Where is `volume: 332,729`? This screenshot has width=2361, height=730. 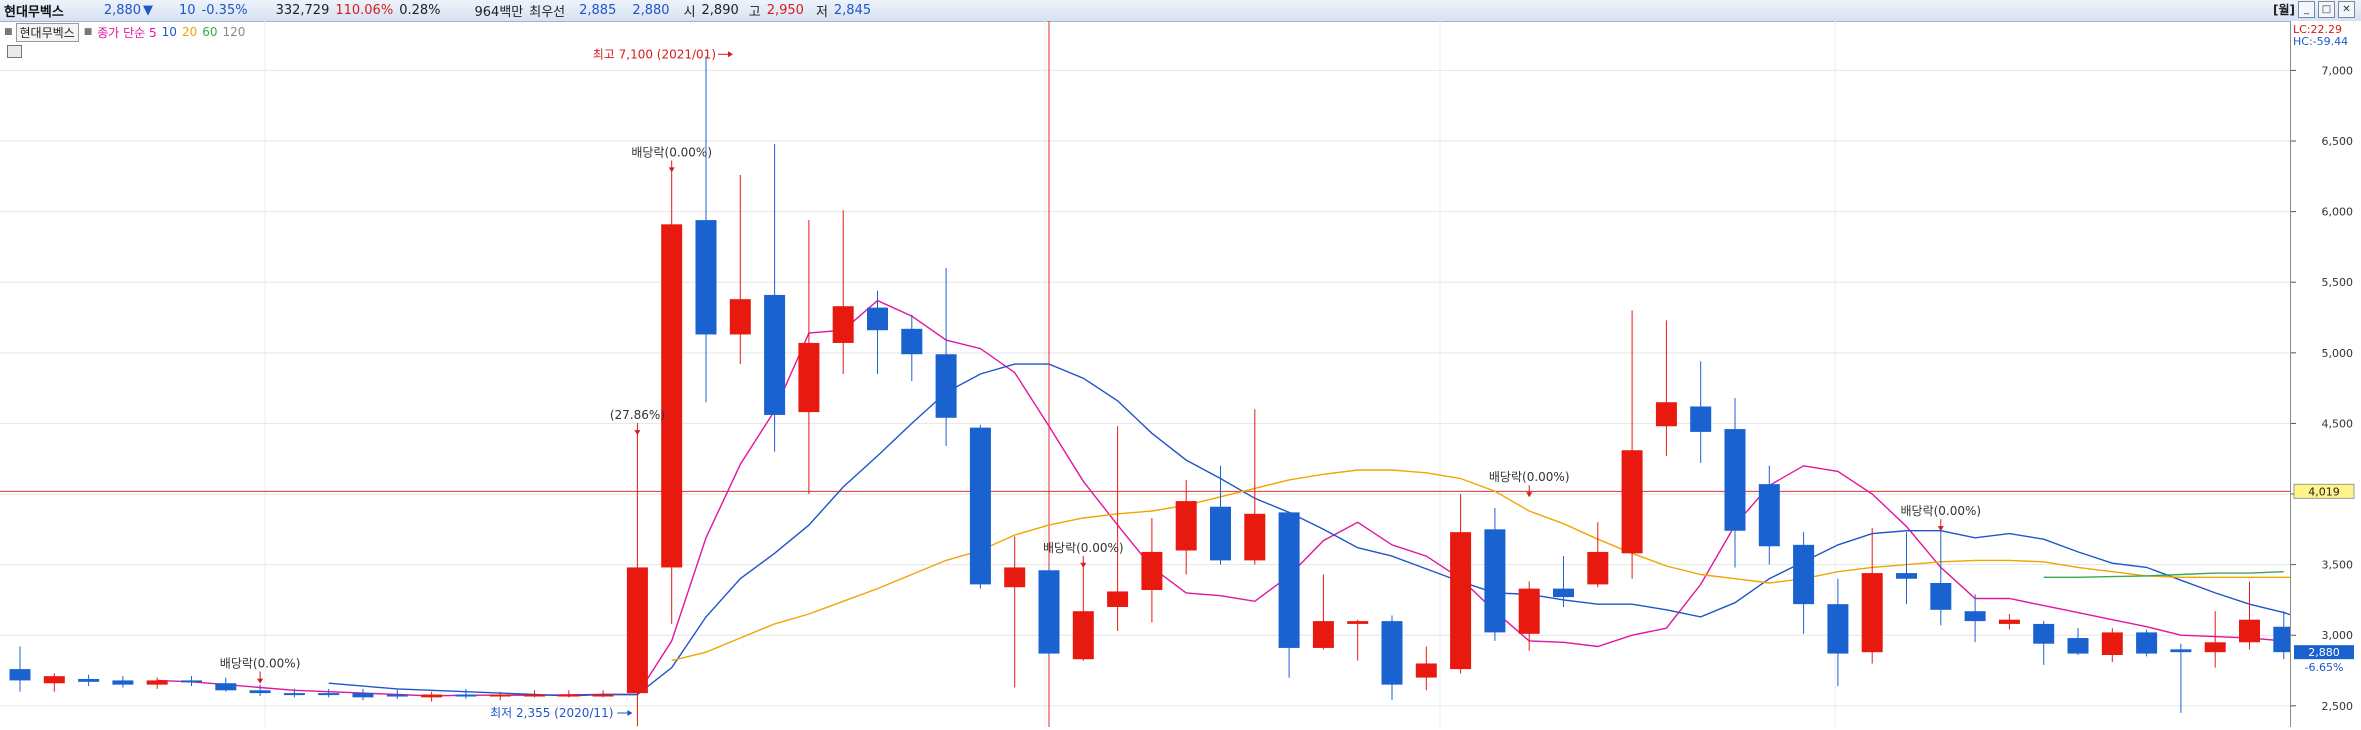
volume: 332,729 is located at coordinates (302, 10).